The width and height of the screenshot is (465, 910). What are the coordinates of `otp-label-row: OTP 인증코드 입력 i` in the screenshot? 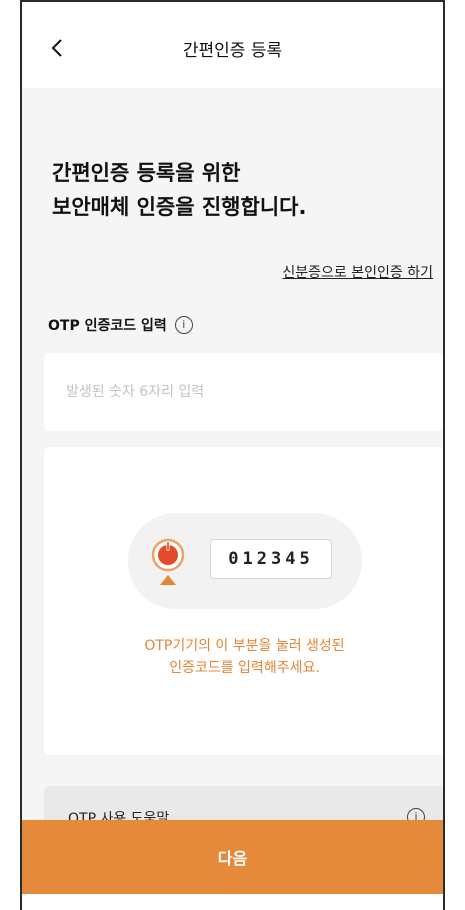 It's located at (120, 325).